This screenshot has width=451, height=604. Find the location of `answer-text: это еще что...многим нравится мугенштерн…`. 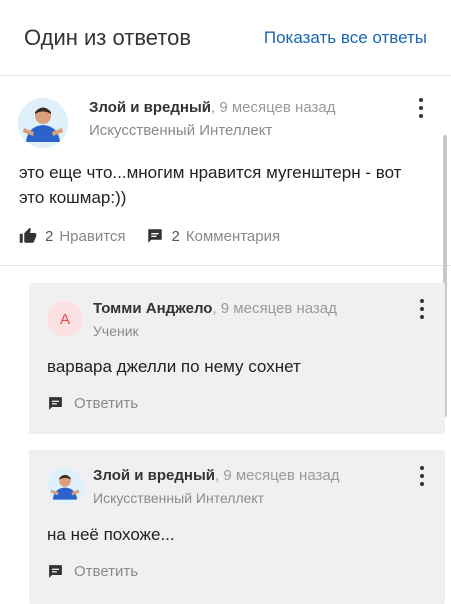

answer-text: это еще что...многим нравится мугенштерн… is located at coordinates (210, 185).